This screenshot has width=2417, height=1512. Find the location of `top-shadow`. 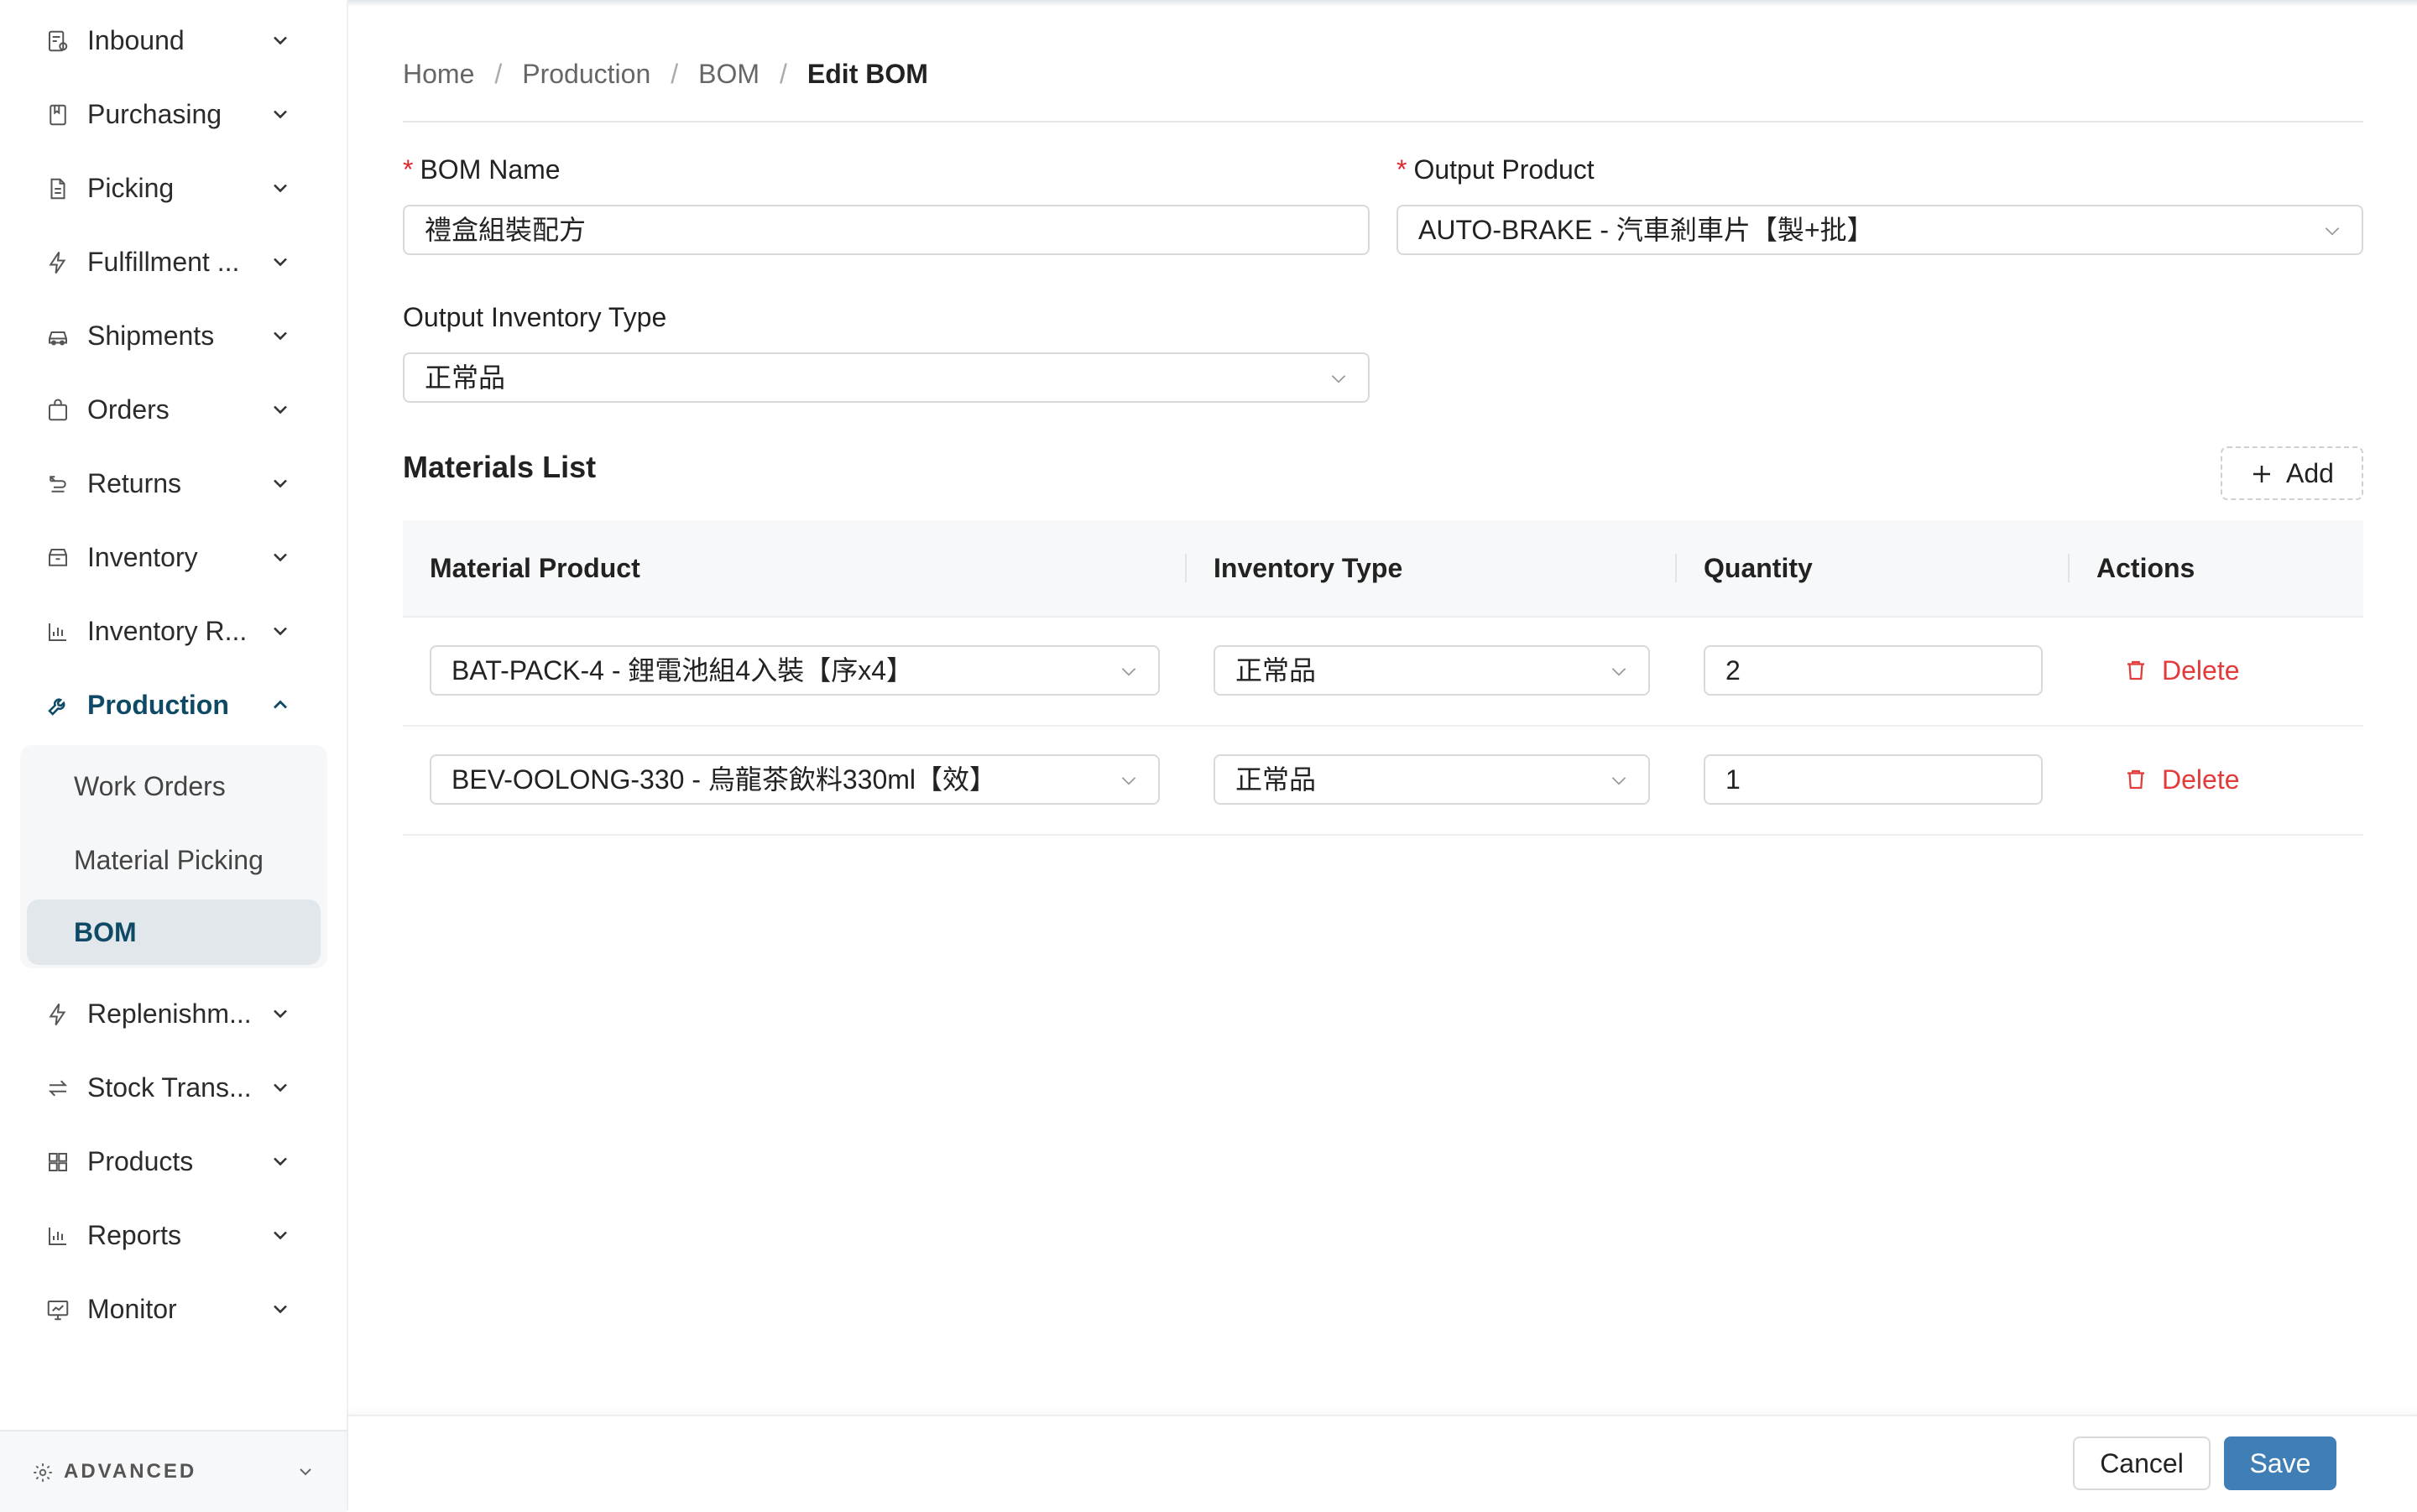

top-shadow is located at coordinates (1382, 4).